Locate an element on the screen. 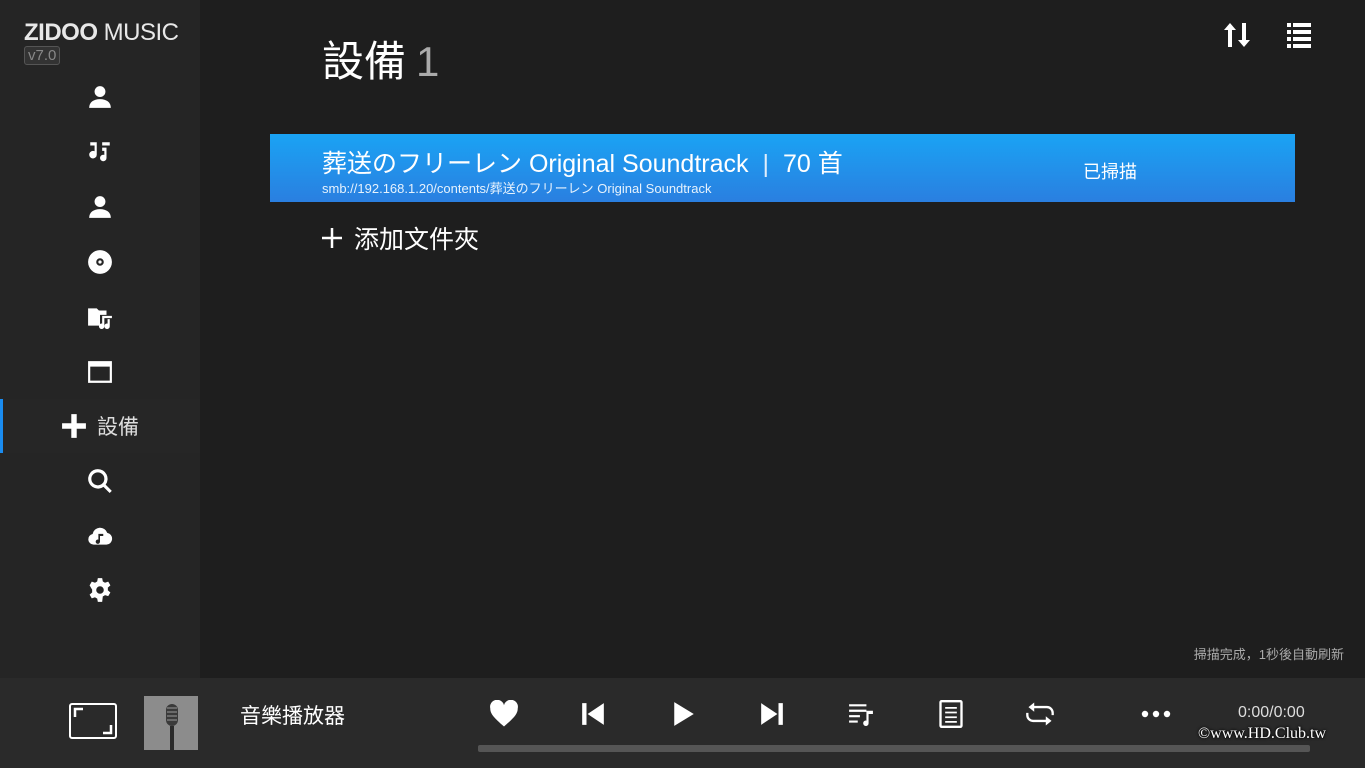 The width and height of the screenshot is (1365, 768). progress-bar is located at coordinates (894, 748).